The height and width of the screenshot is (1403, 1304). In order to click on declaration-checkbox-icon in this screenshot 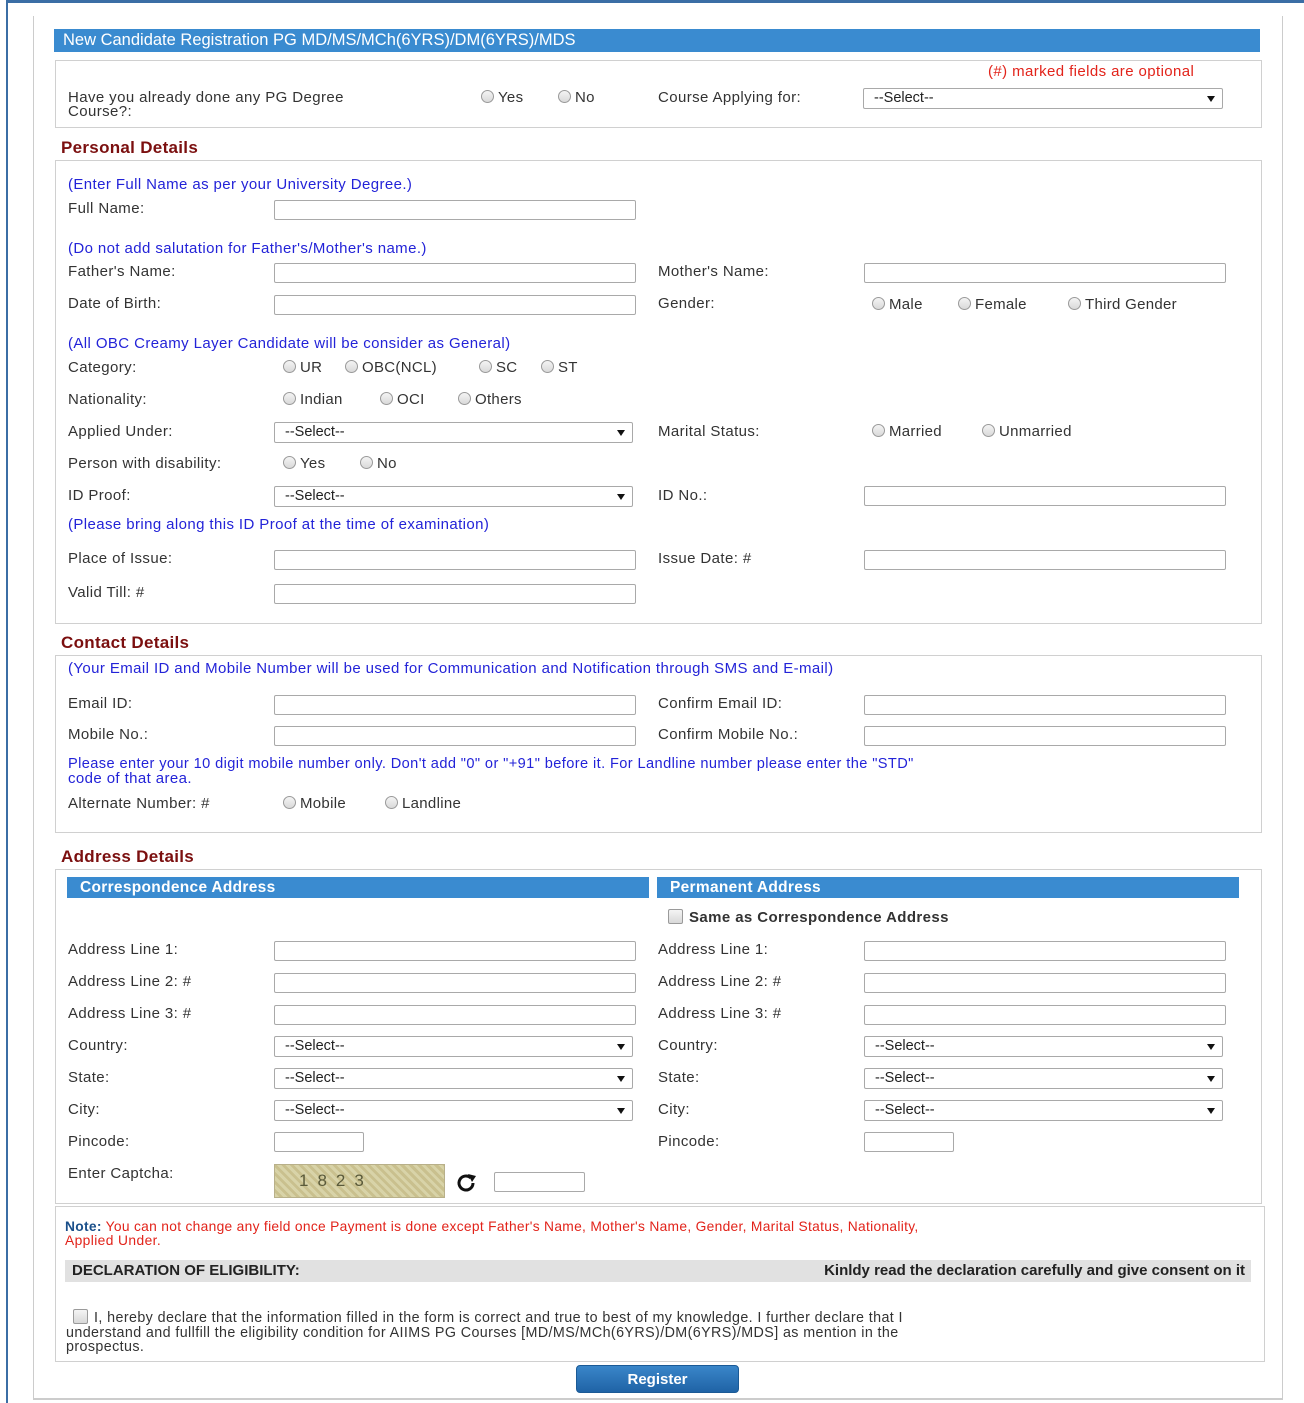, I will do `click(80, 1317)`.